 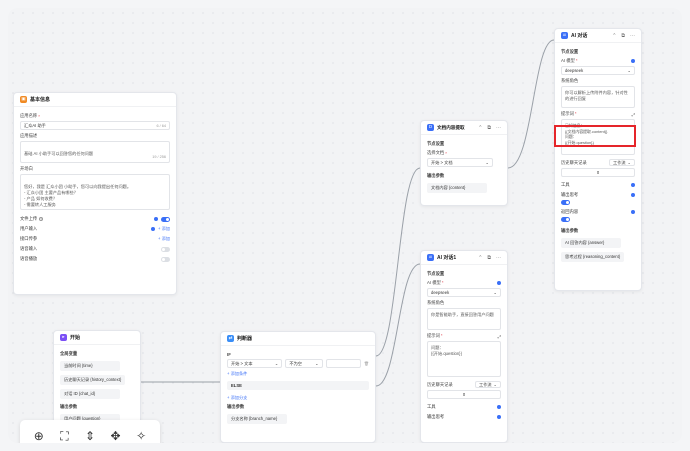 What do you see at coordinates (159, 156) in the screenshot?
I see `app-desc-count: 19 / 256` at bounding box center [159, 156].